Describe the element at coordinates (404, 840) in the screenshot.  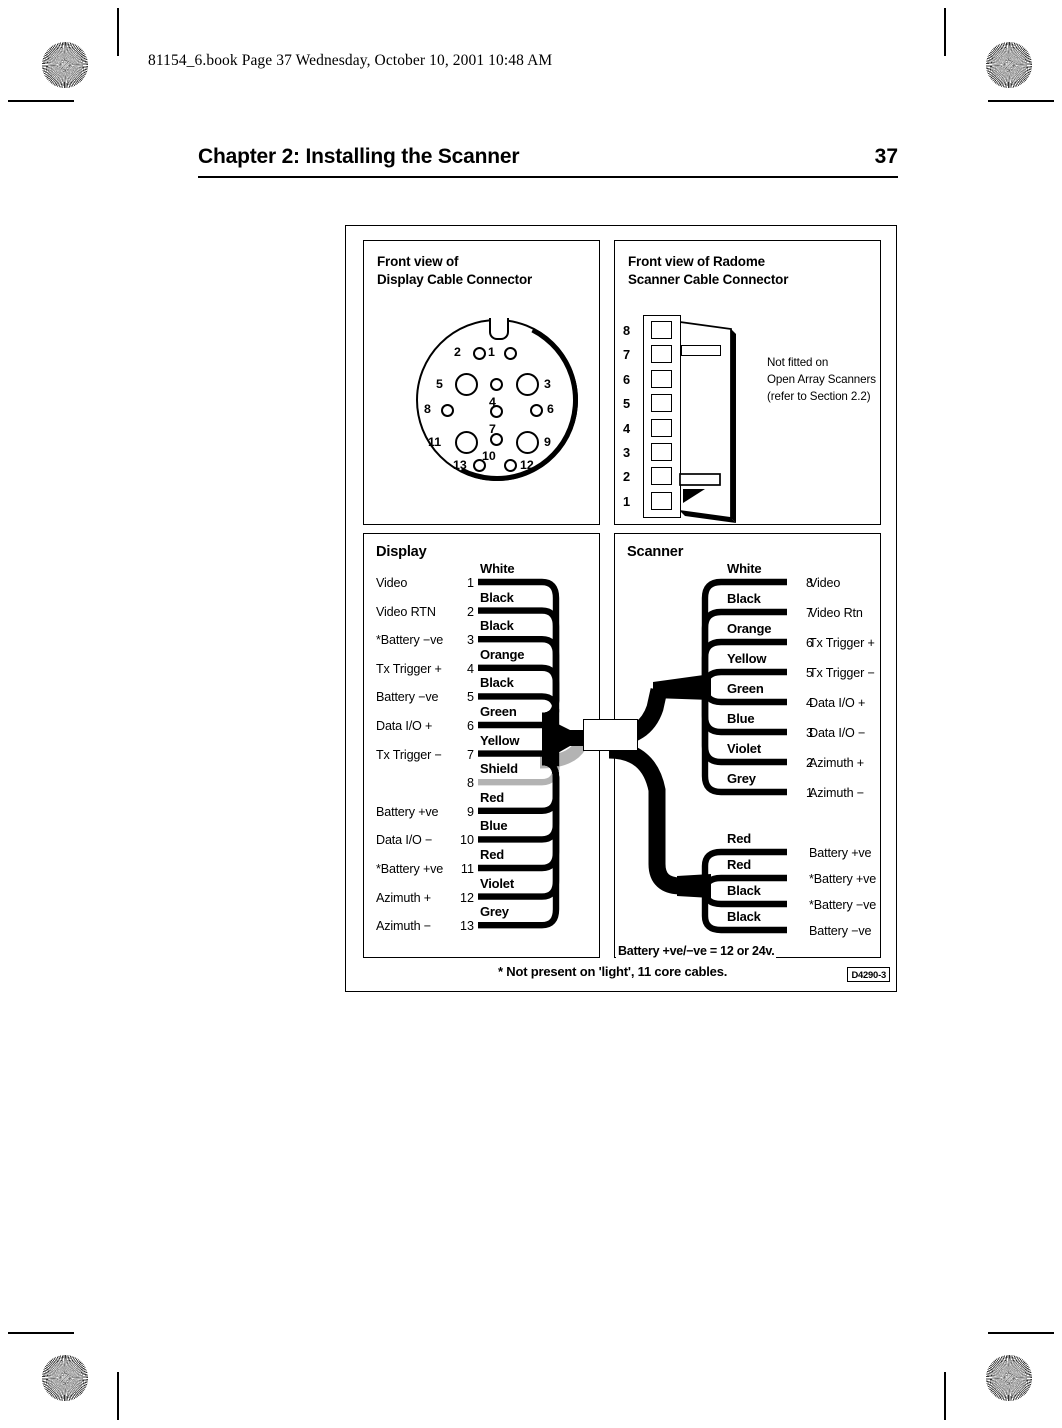
I see `display-function-label: Data I/O −` at that location.